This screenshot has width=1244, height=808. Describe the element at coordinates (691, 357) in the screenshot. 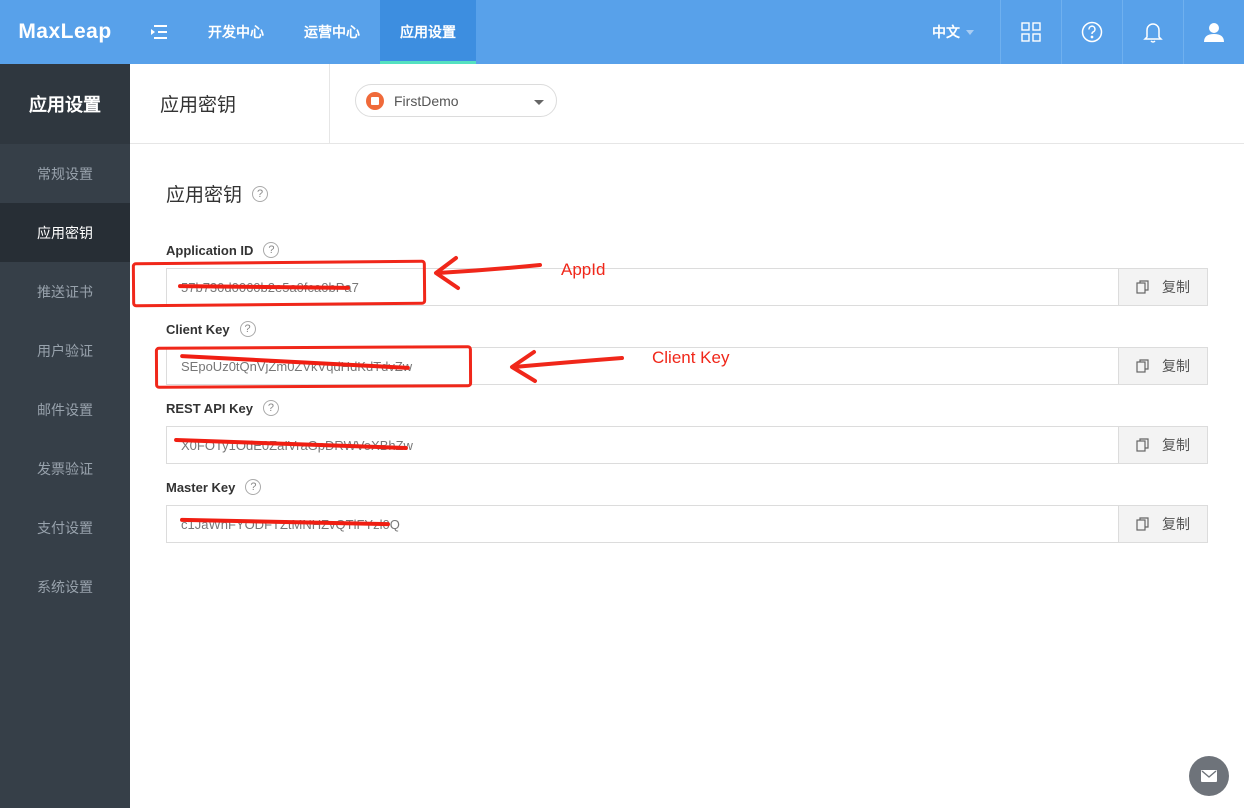

I see `client-key-annotation: Client Key` at that location.